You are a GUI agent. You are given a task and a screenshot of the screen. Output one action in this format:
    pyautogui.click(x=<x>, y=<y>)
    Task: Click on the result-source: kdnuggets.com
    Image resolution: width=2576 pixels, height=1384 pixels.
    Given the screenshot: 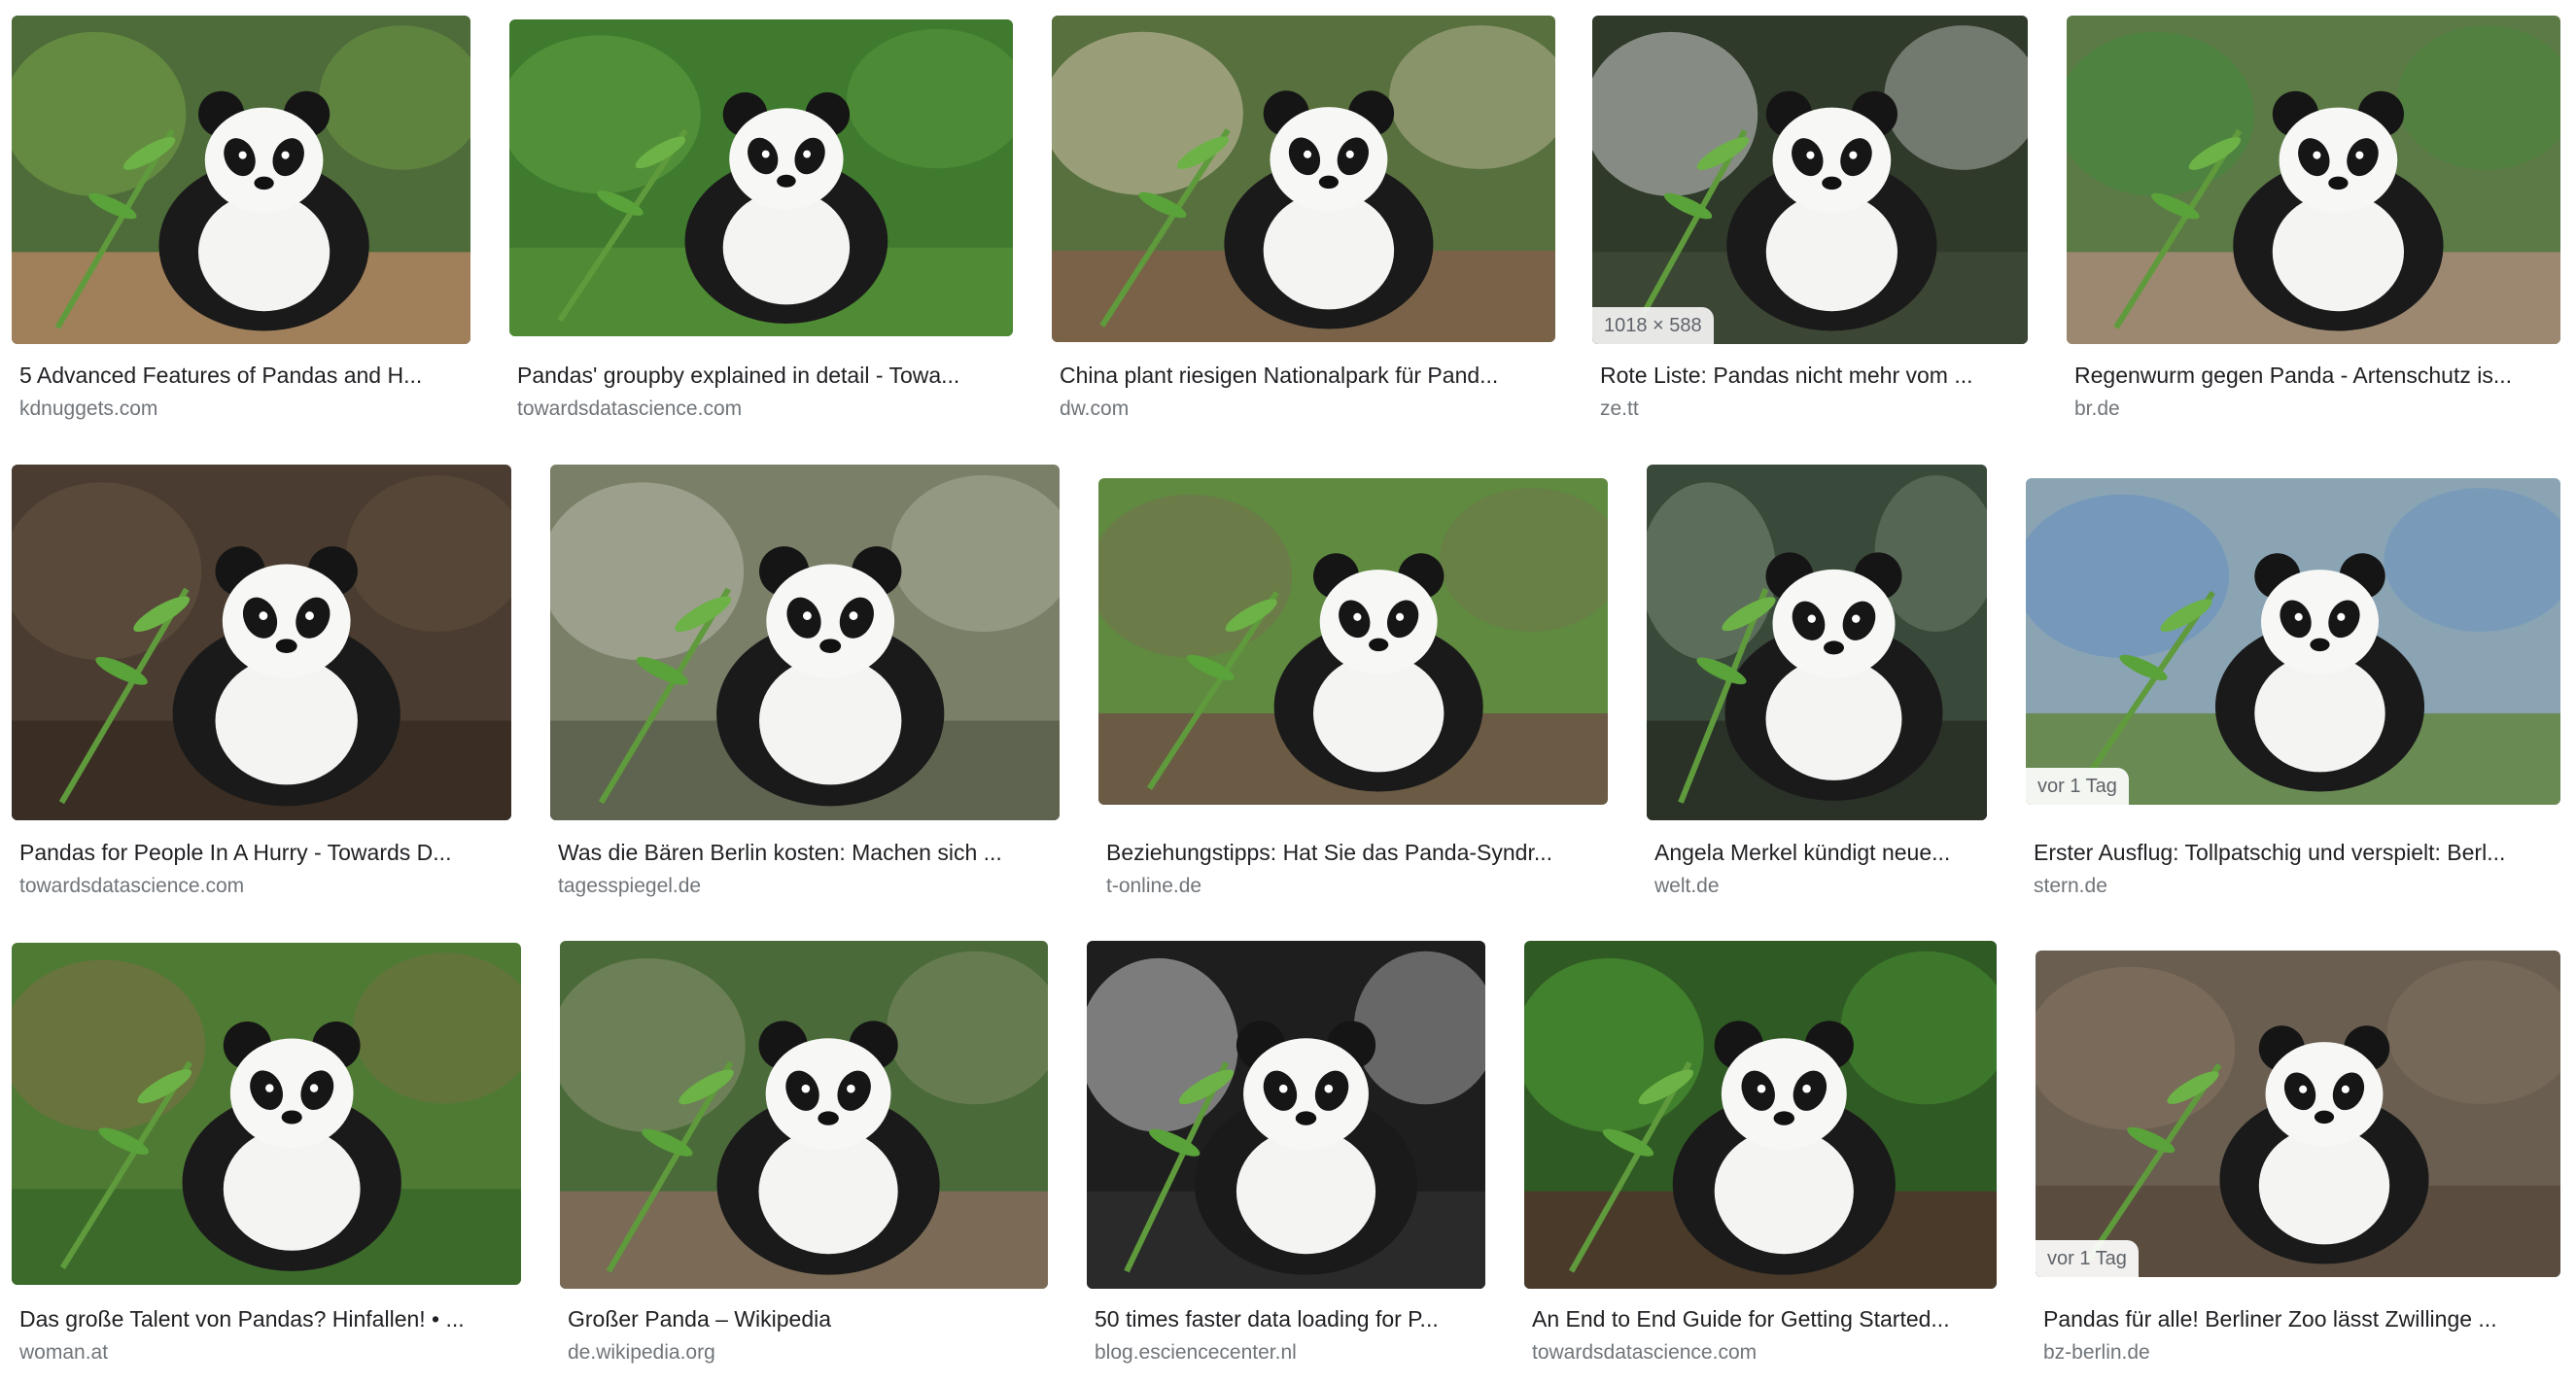 What is the action you would take?
    pyautogui.click(x=246, y=410)
    